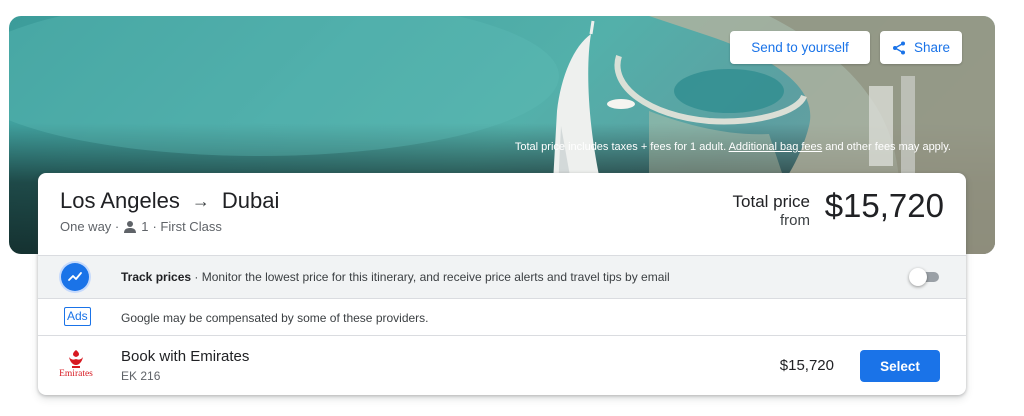 The width and height of the screenshot is (1024, 416). Describe the element at coordinates (776, 147) in the screenshot. I see `additional-bag-fees-link: Additional bag fees` at that location.